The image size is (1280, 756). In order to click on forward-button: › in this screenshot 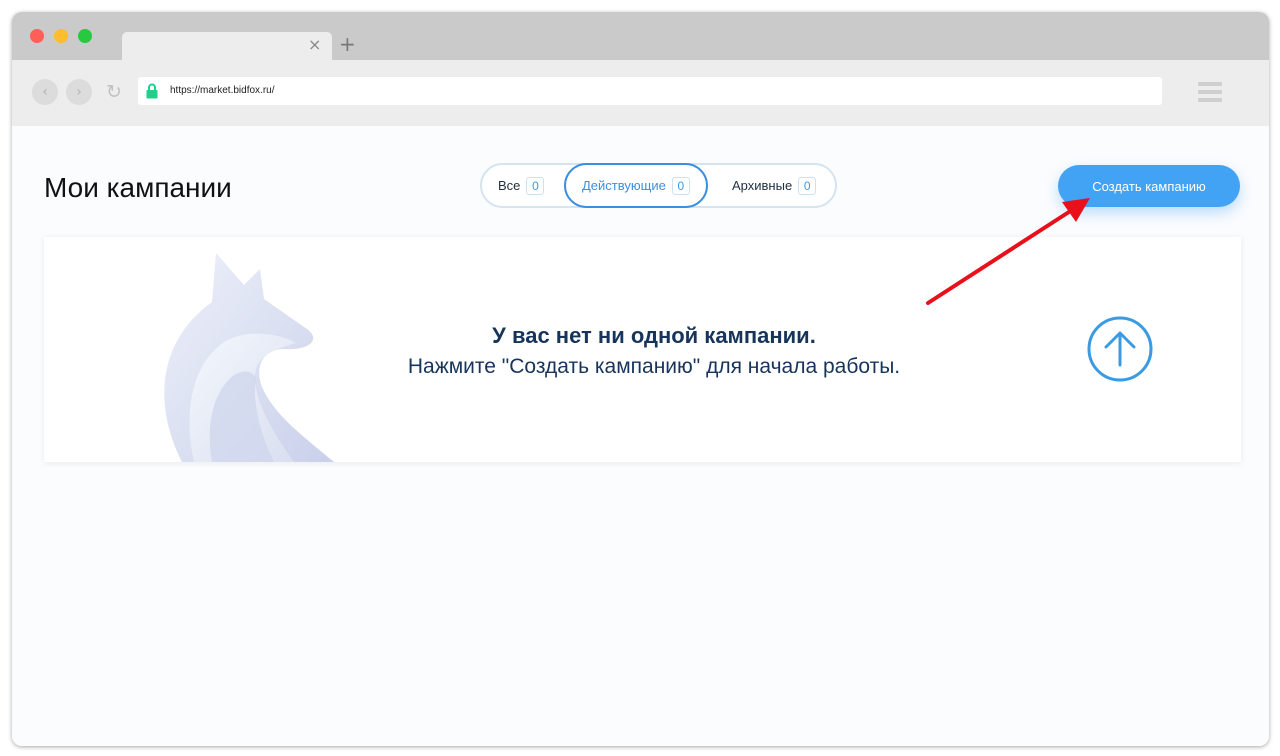, I will do `click(79, 92)`.